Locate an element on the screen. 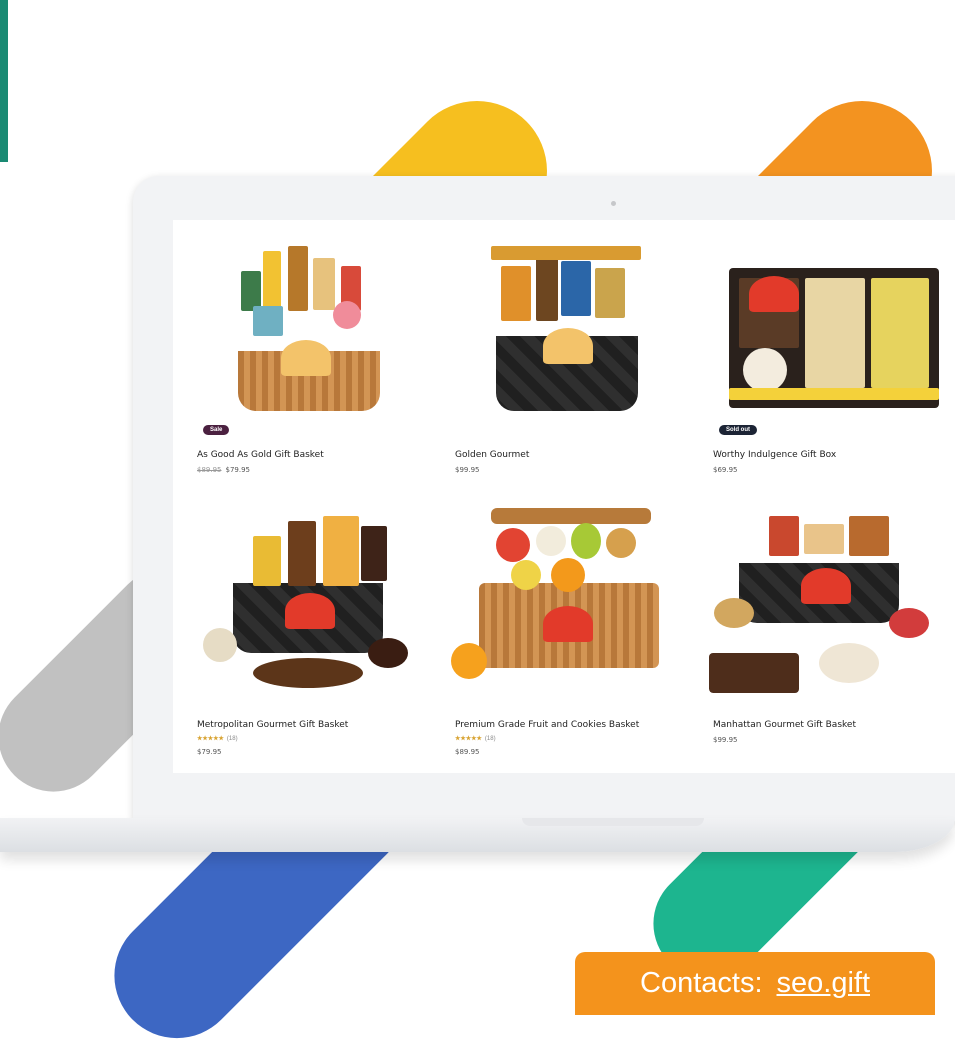 Image resolution: width=955 pixels, height=1064 pixels. product-title: Metropolitan Gourmet Gift Basket is located at coordinates (272, 725).